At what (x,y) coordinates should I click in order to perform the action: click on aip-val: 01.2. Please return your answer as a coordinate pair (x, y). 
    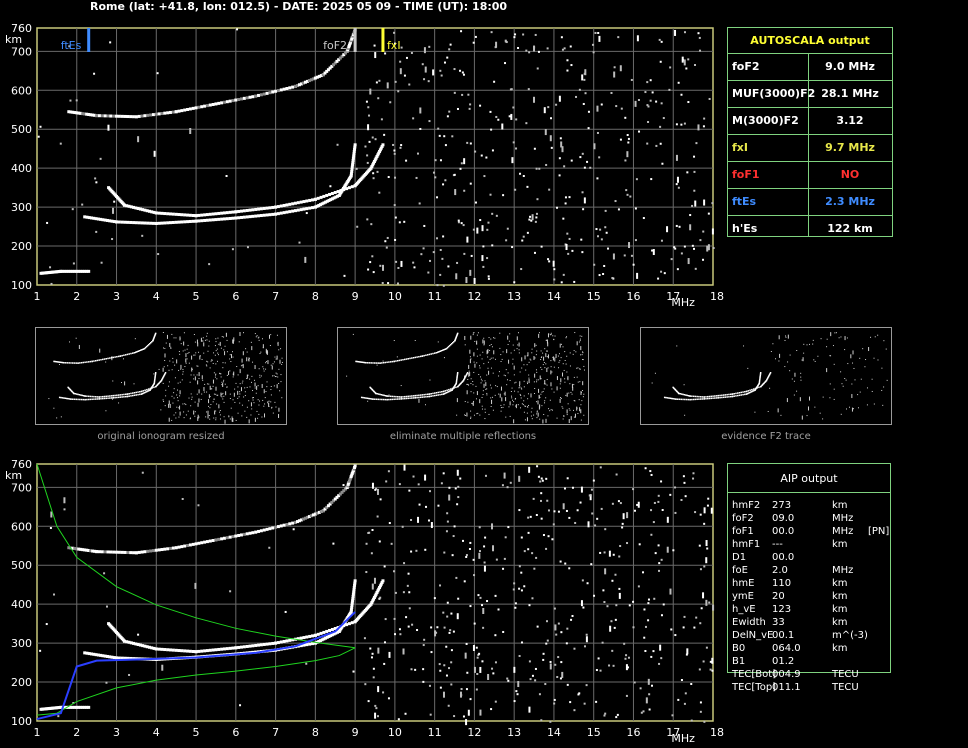
    Looking at the image, I should click on (783, 661).